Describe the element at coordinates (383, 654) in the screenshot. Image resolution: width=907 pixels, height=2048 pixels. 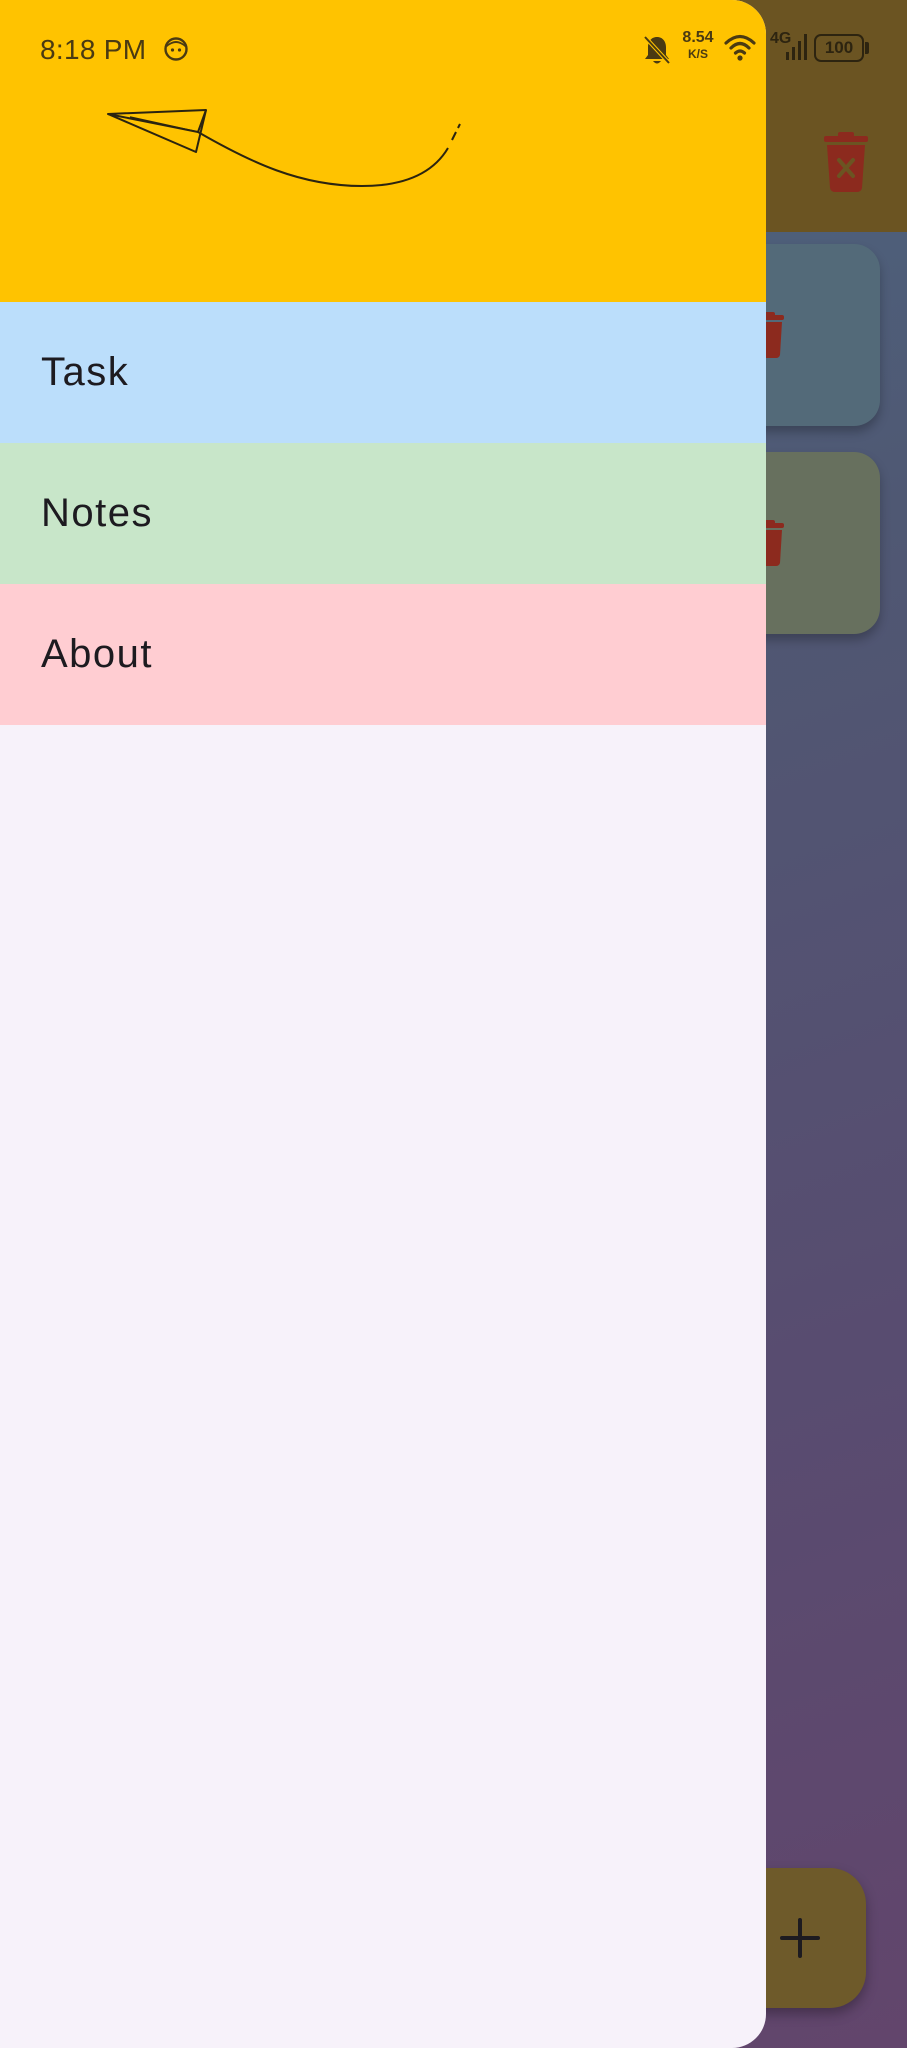
I see `drawer-item-about: About` at that location.